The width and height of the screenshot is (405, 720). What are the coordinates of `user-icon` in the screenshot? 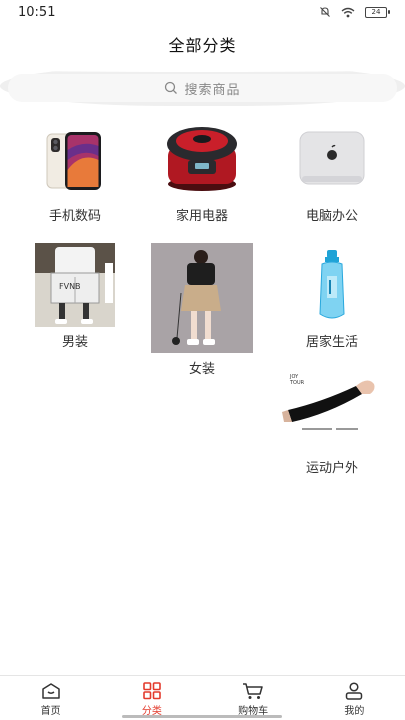 It's located at (354, 691).